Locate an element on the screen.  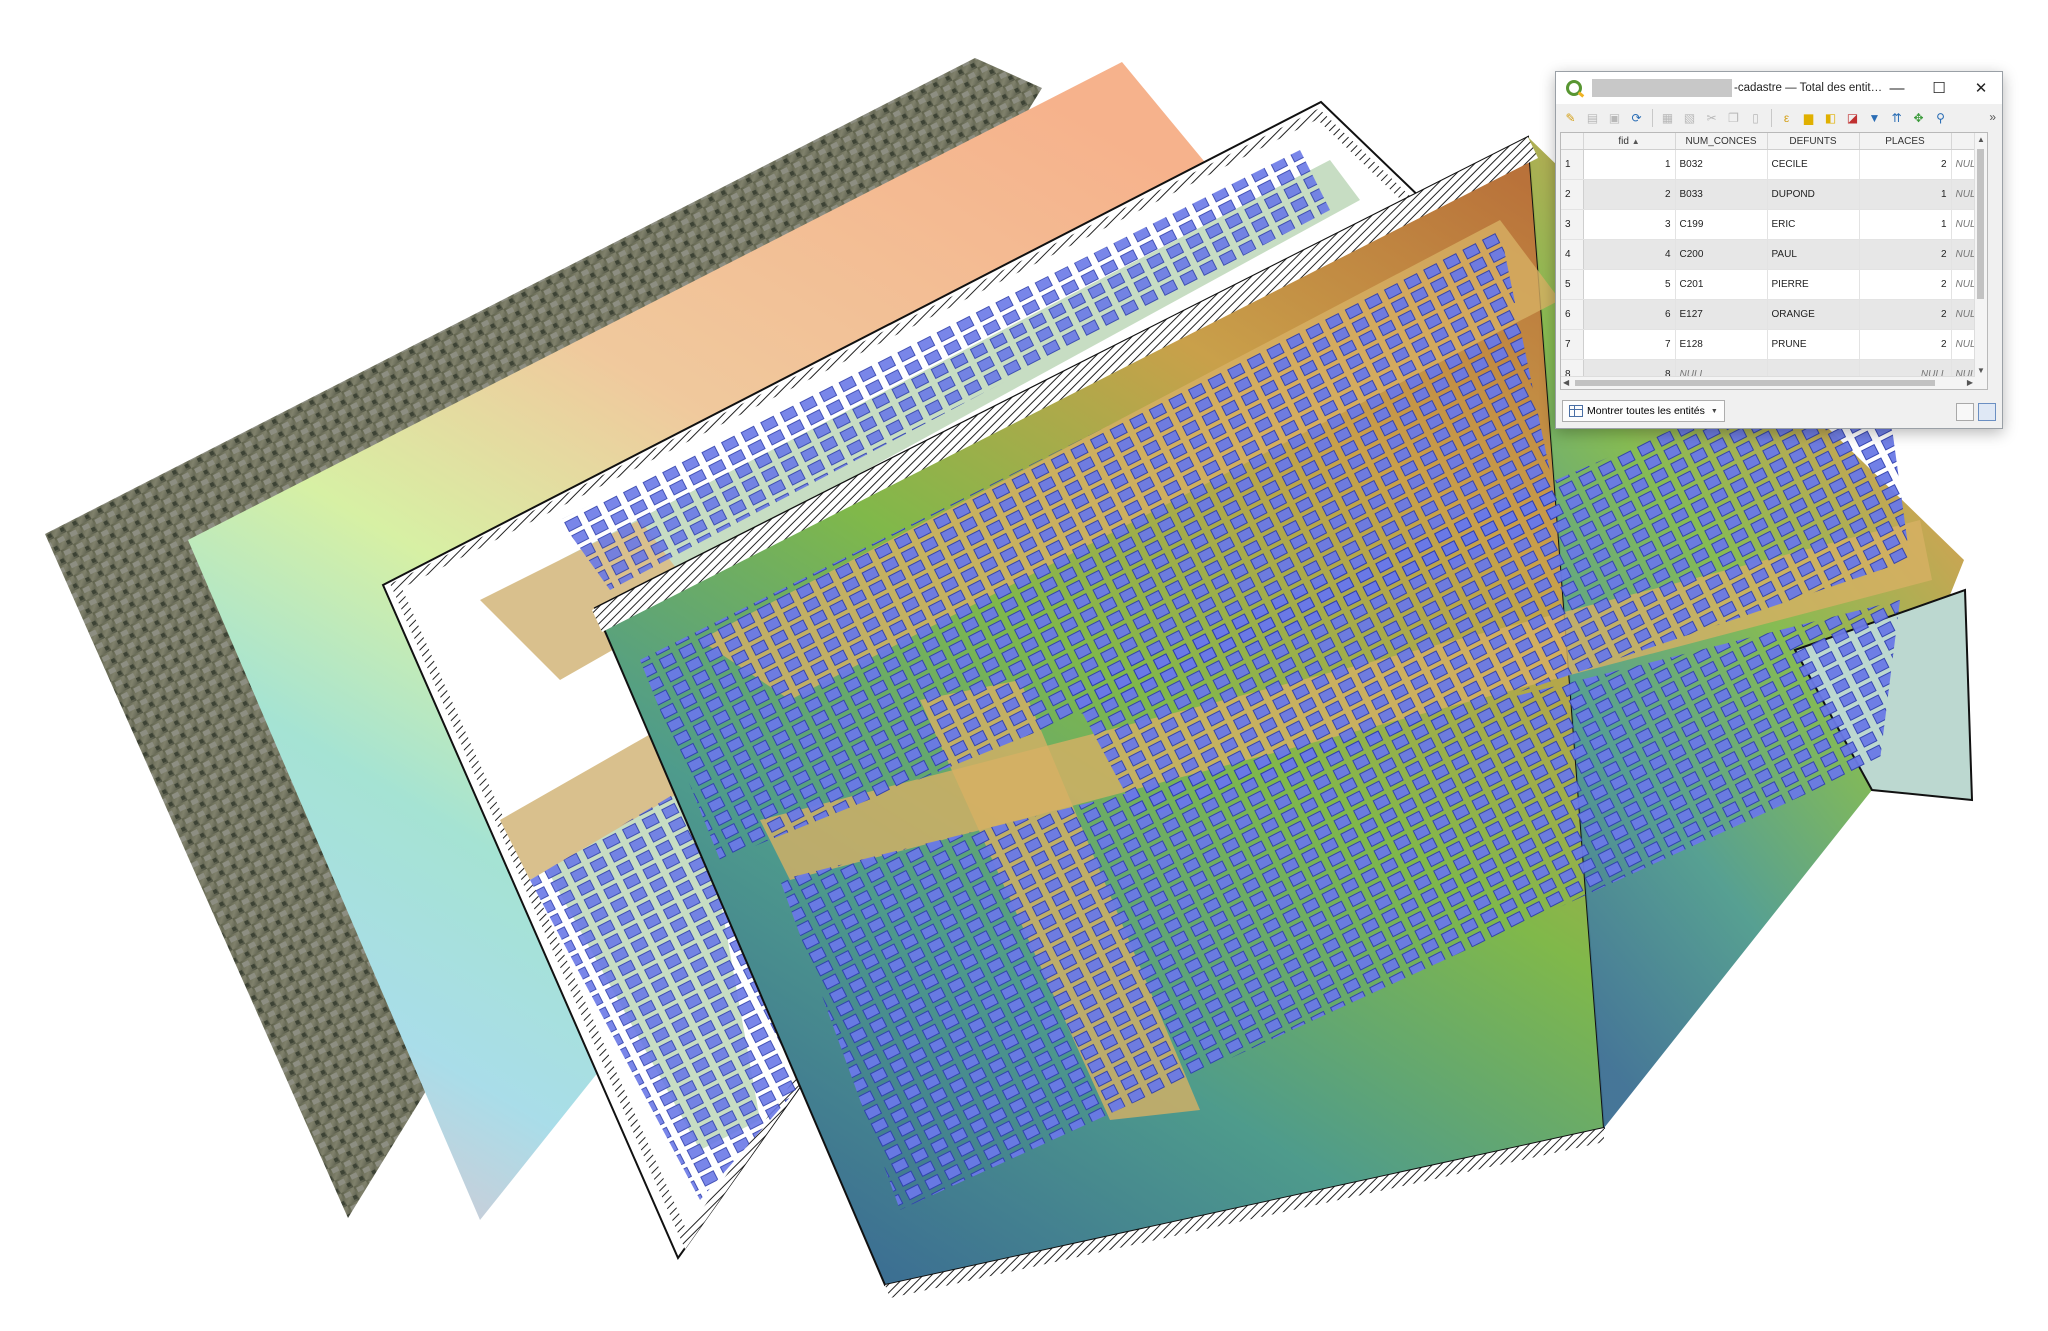
table-row: 1 1 B032 CECILE 2 NULL is located at coordinates (1774, 164).